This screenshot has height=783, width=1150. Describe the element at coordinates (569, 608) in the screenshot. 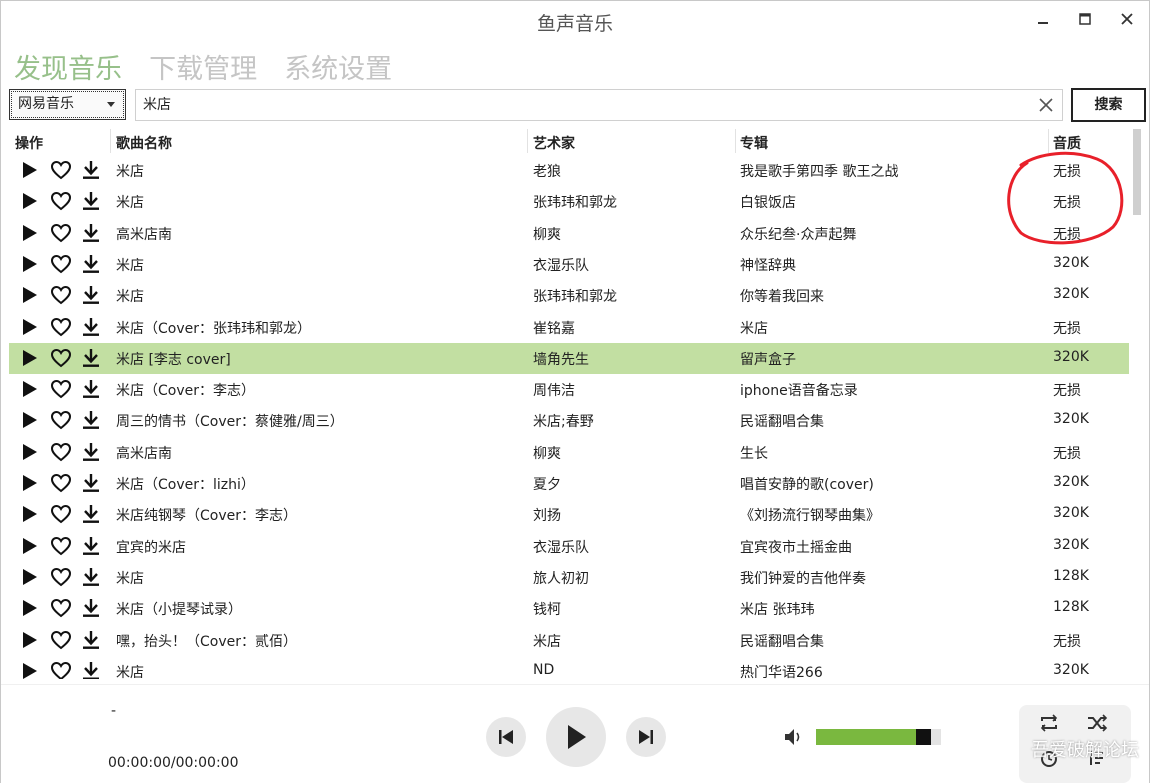

I see `song-row: 米店（小提琴试录） 钱柯 米店 张玮玮 128K` at that location.